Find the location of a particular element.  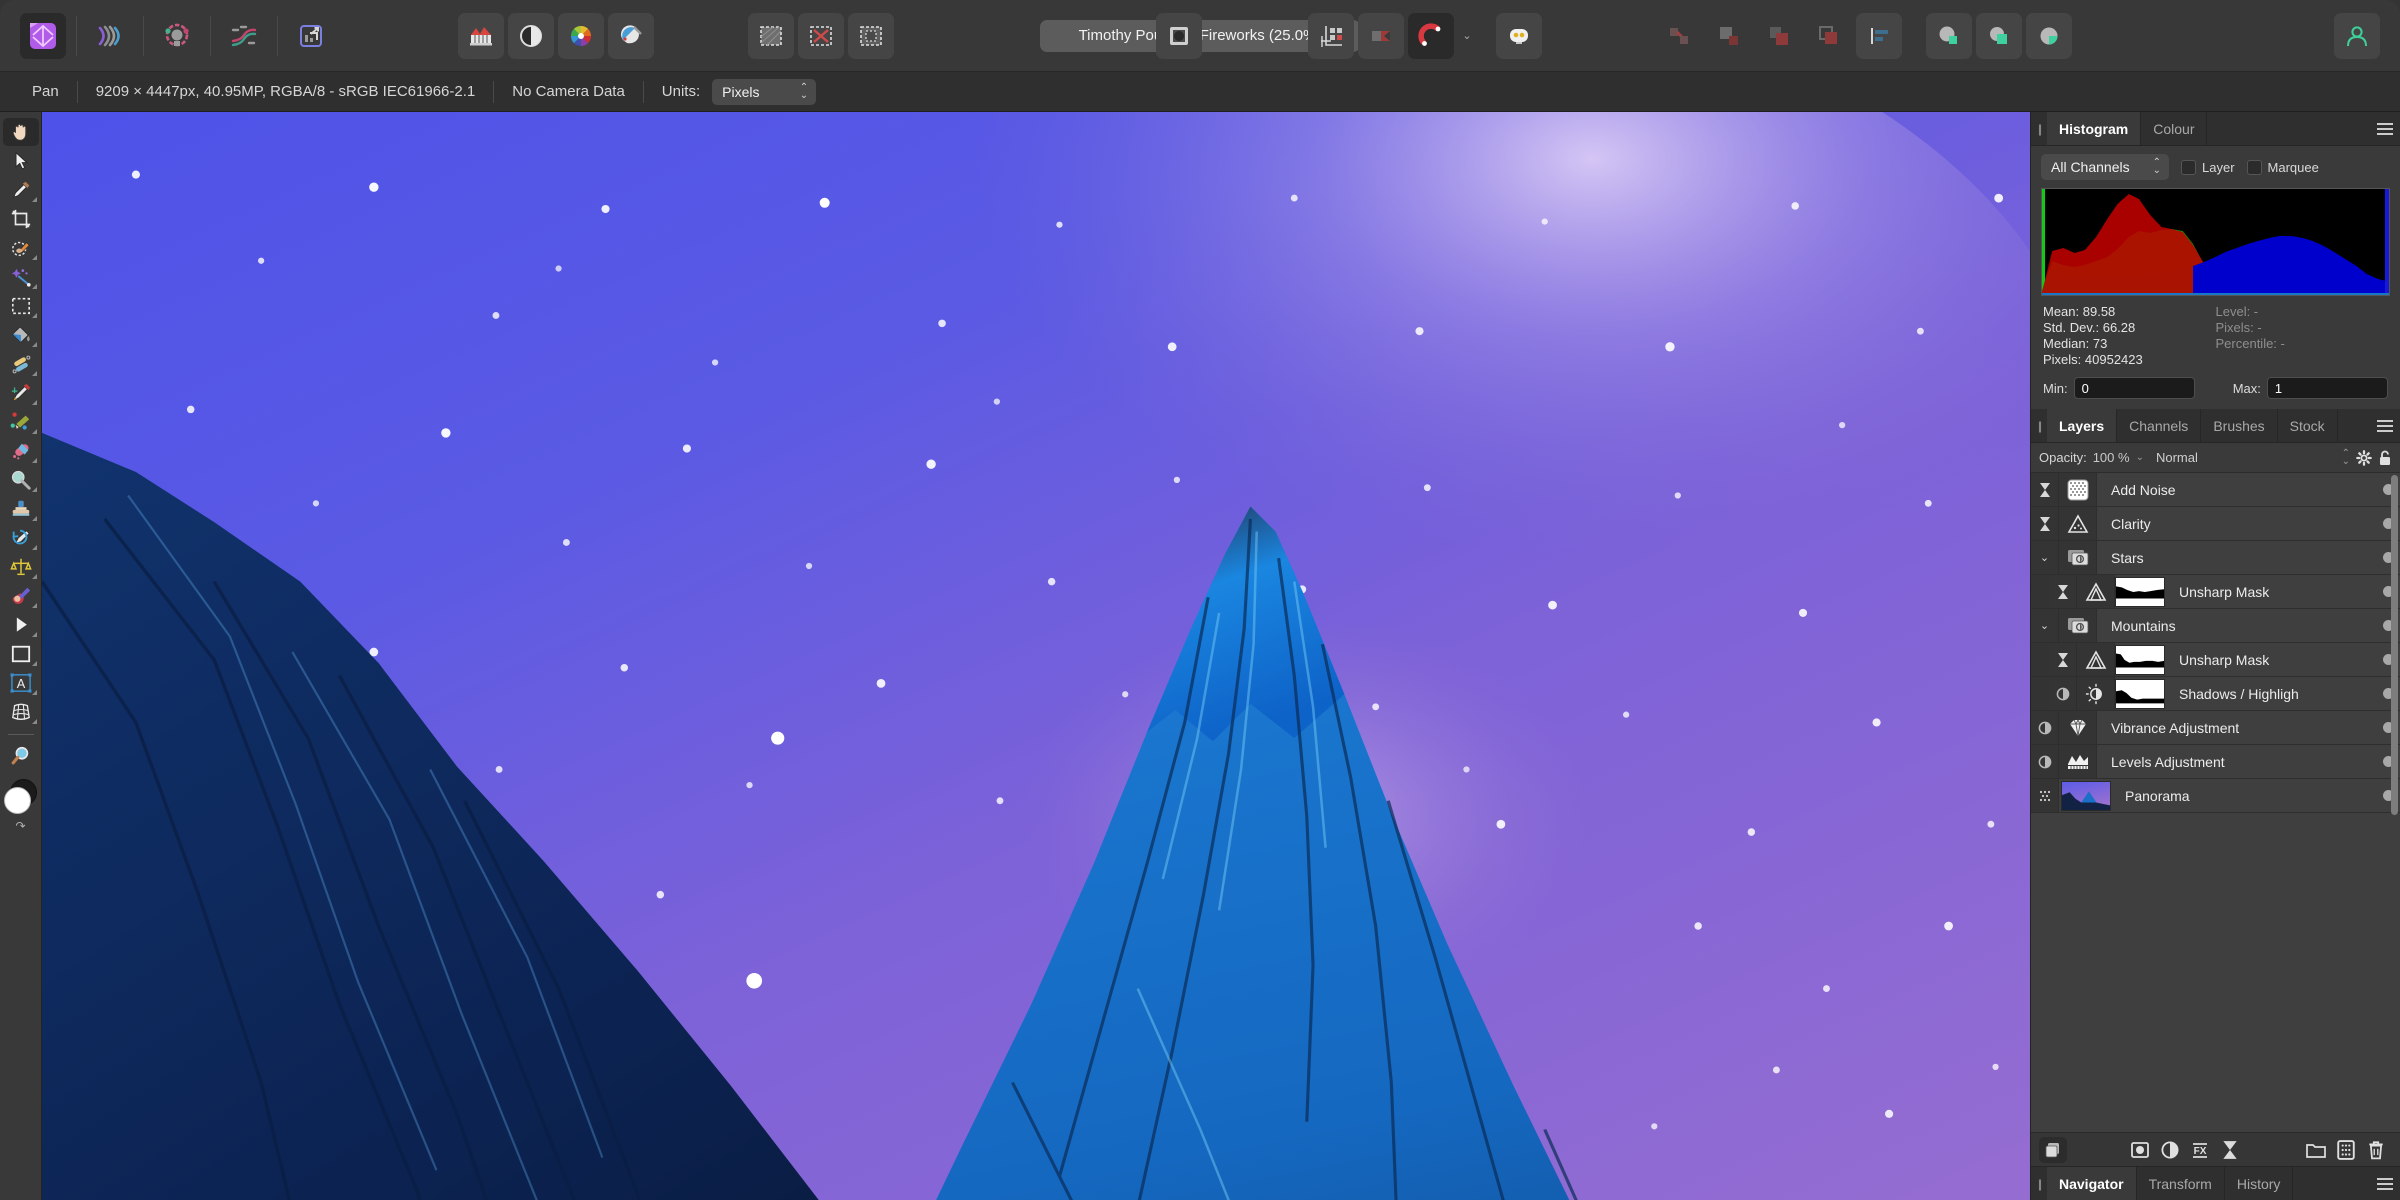

crop-tool is located at coordinates (21, 219).